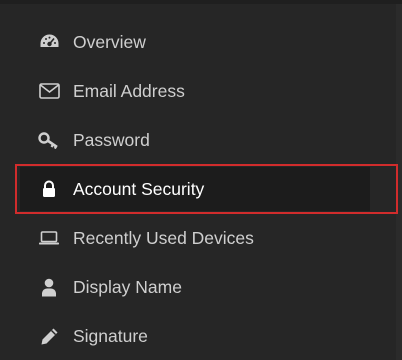 The width and height of the screenshot is (402, 360). I want to click on scrollbar, so click(399, 182).